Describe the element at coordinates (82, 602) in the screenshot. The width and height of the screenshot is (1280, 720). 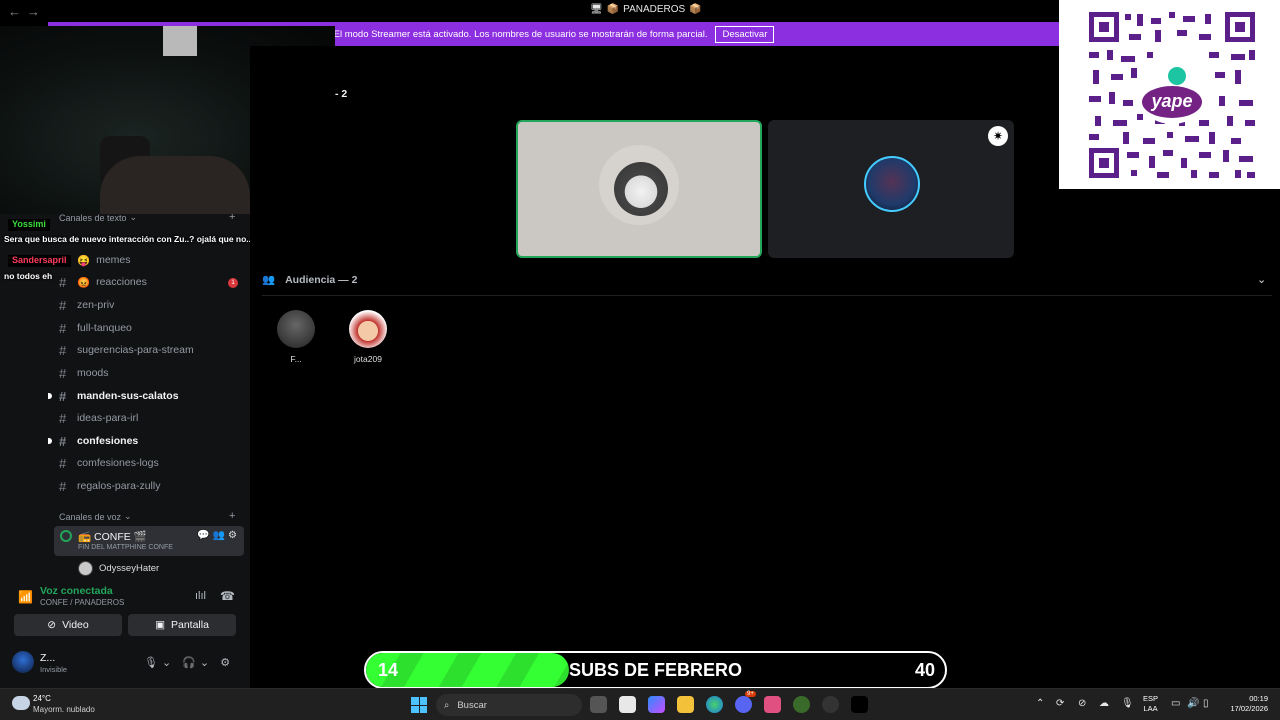
I see `voice-location: CONFE / PANADEROS` at that location.